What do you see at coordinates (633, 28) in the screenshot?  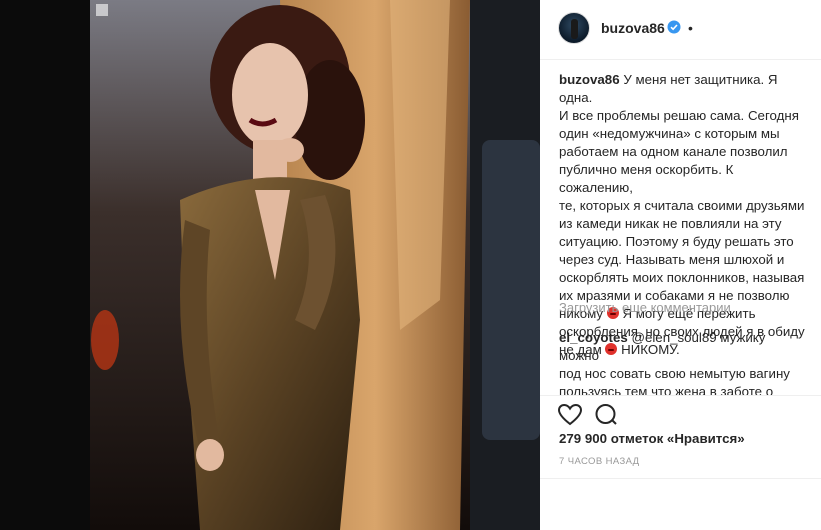 I see `username-link: buzova86` at bounding box center [633, 28].